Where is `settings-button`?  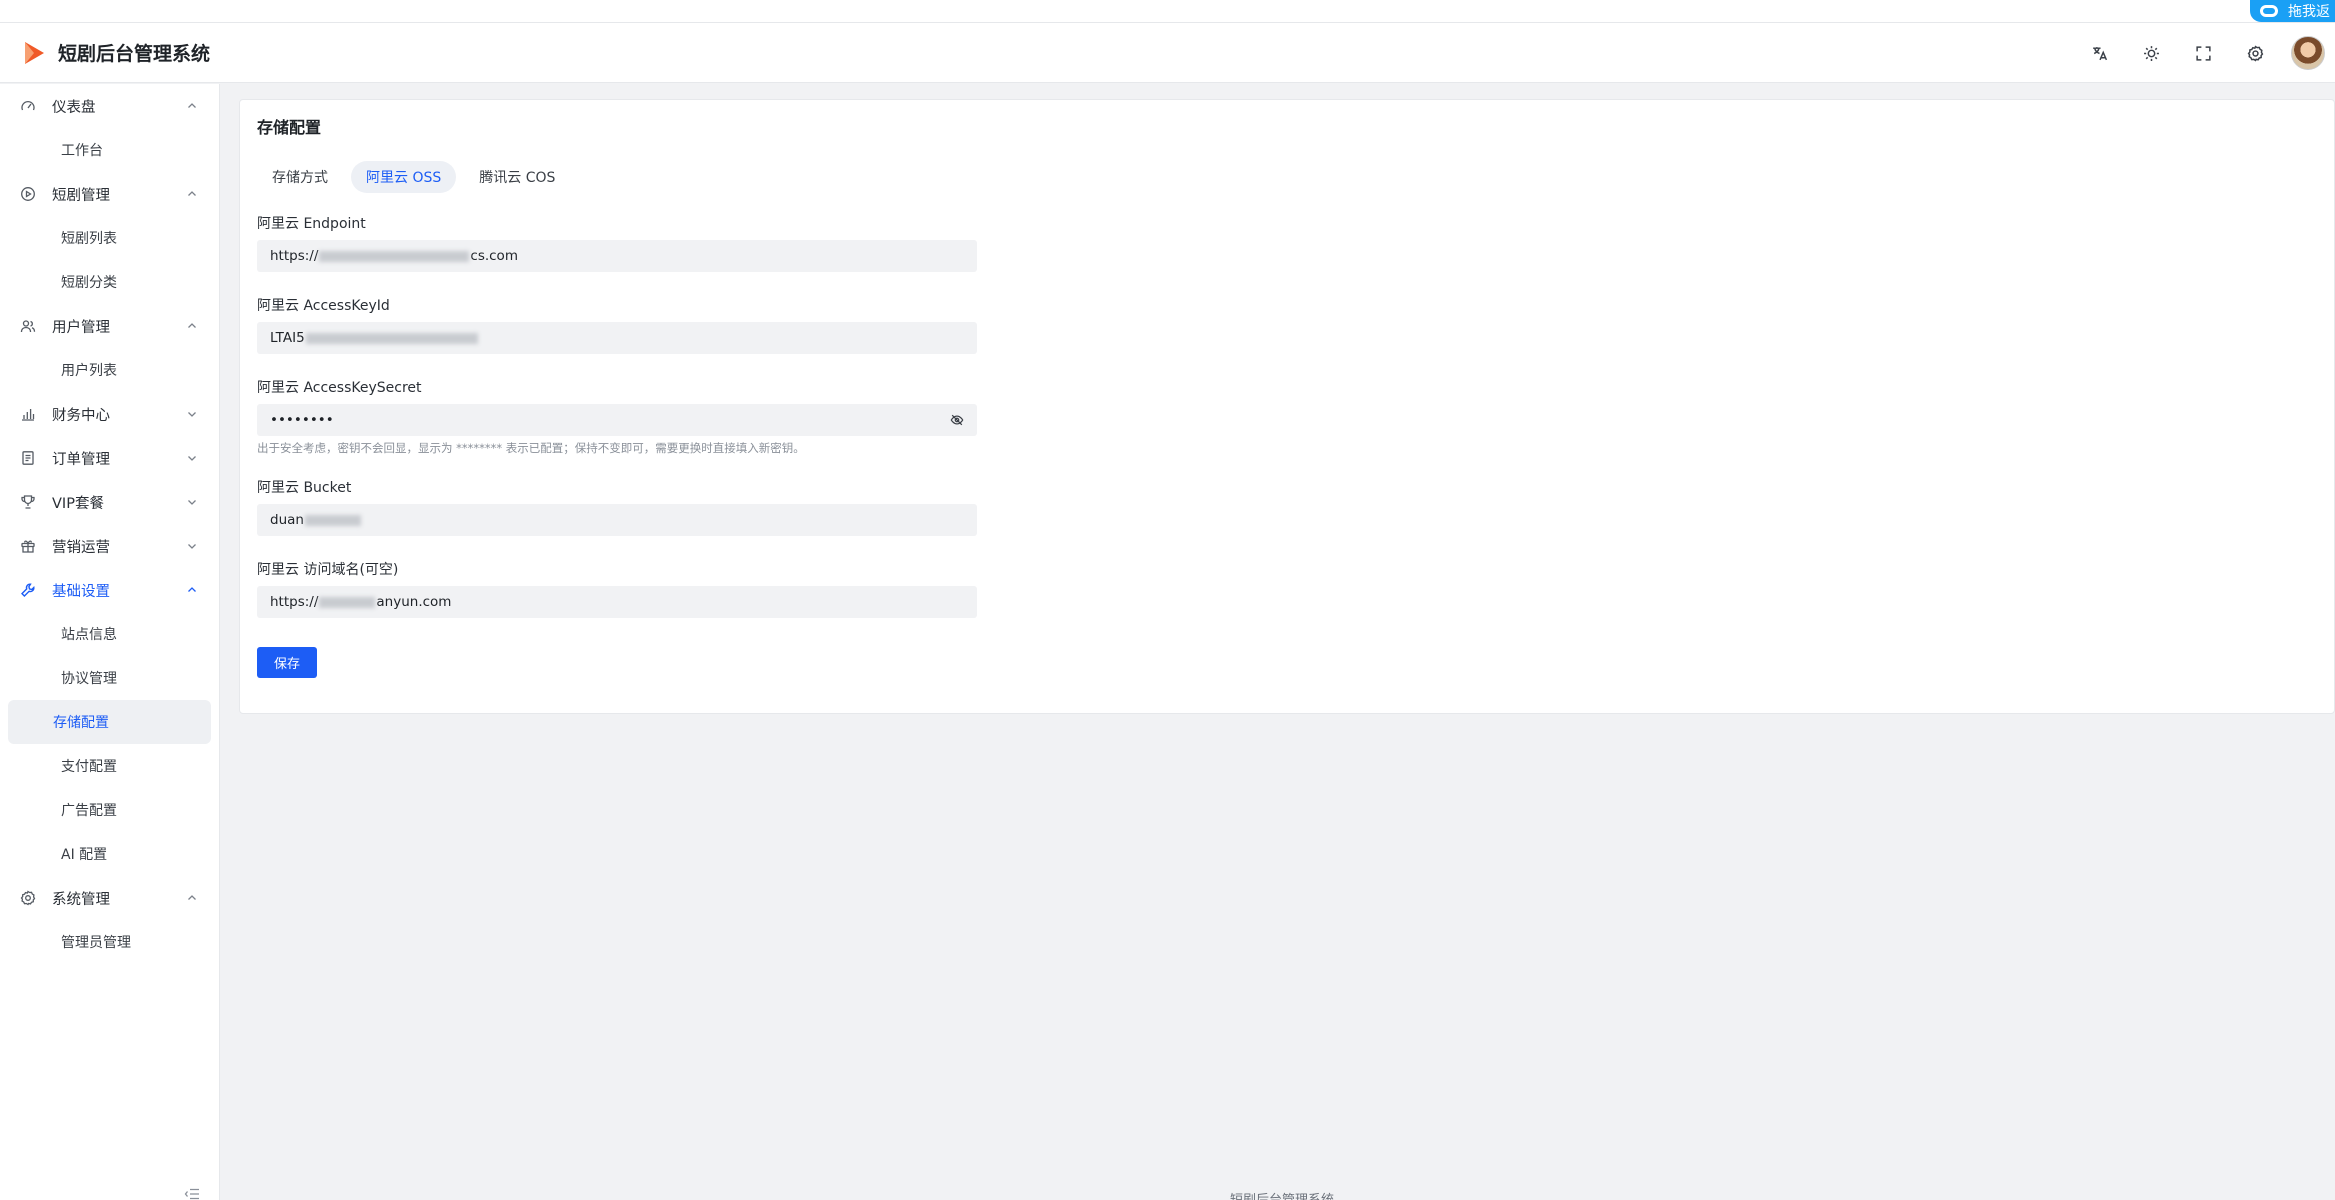
settings-button is located at coordinates (2255, 53).